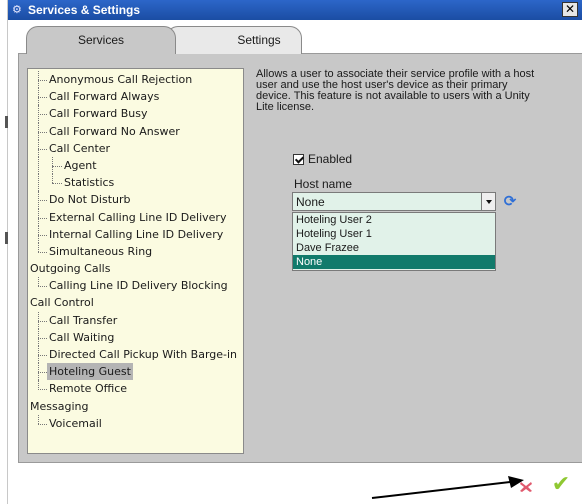 The width and height of the screenshot is (582, 504). What do you see at coordinates (4, 252) in the screenshot?
I see `background-window-edge` at bounding box center [4, 252].